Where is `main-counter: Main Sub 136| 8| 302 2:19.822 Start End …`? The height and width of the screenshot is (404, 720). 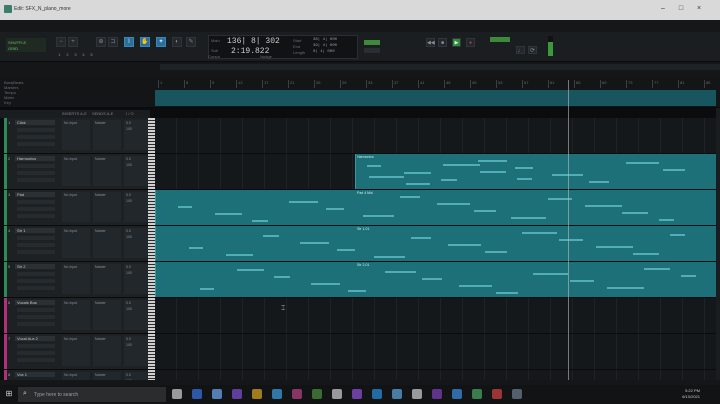
main-counter: Main Sub 136| 8| 302 2:19.822 Start End … is located at coordinates (283, 47).